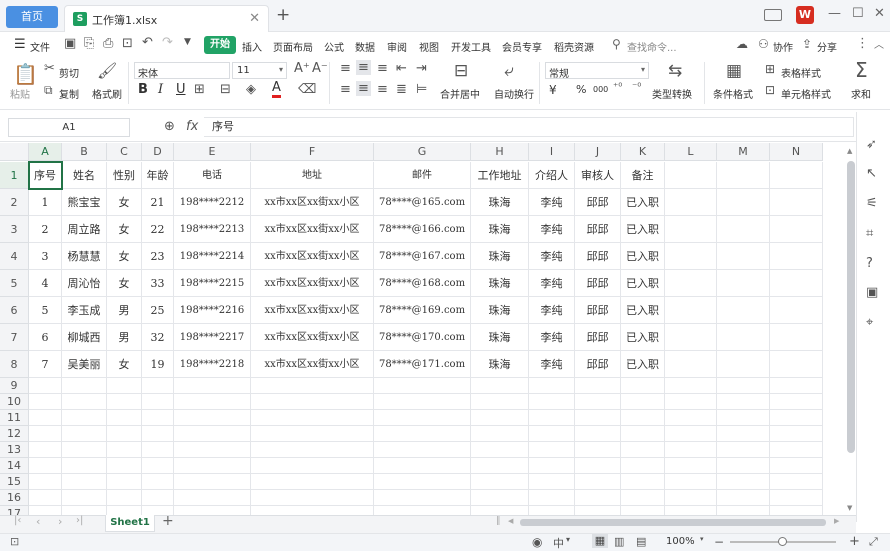 Image resolution: width=890 pixels, height=551 pixels. I want to click on header-cell: 地址, so click(312, 175).